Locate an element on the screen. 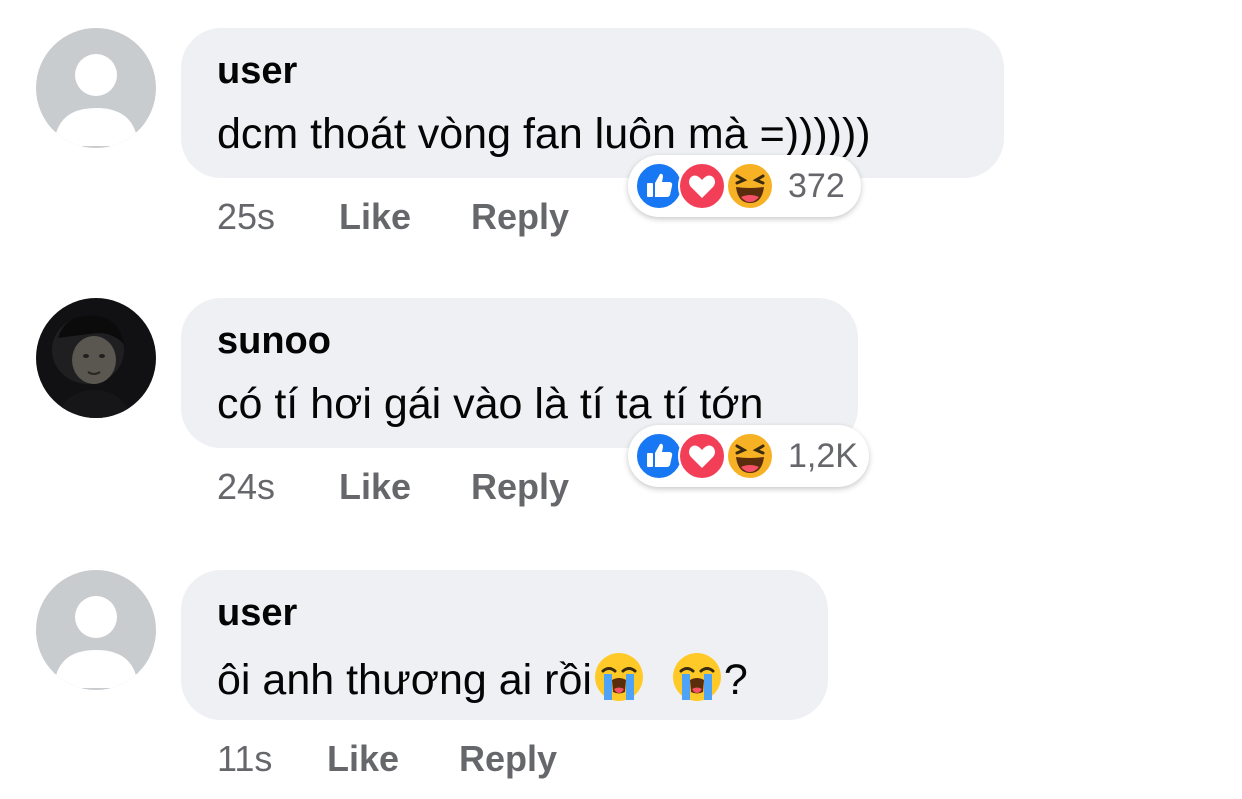  comment-author: sunoo is located at coordinates (274, 341).